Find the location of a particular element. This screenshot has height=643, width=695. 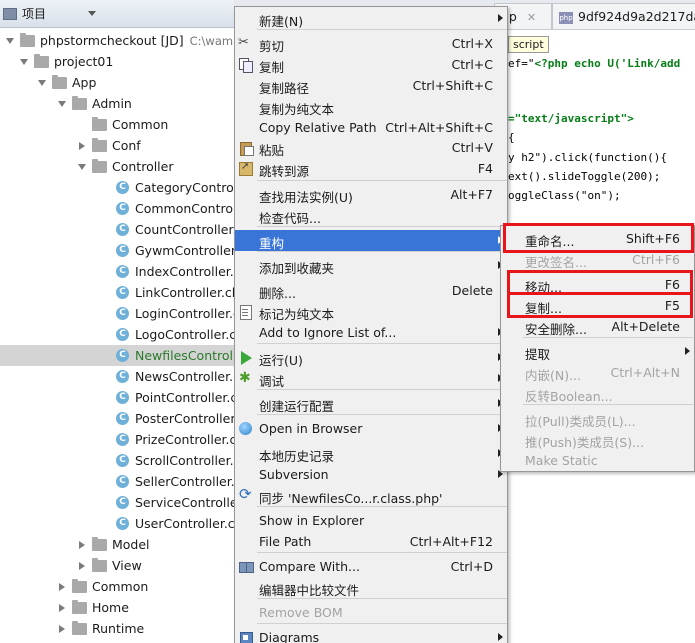

tree-item-label: IndexController.cl is located at coordinates (184, 271).